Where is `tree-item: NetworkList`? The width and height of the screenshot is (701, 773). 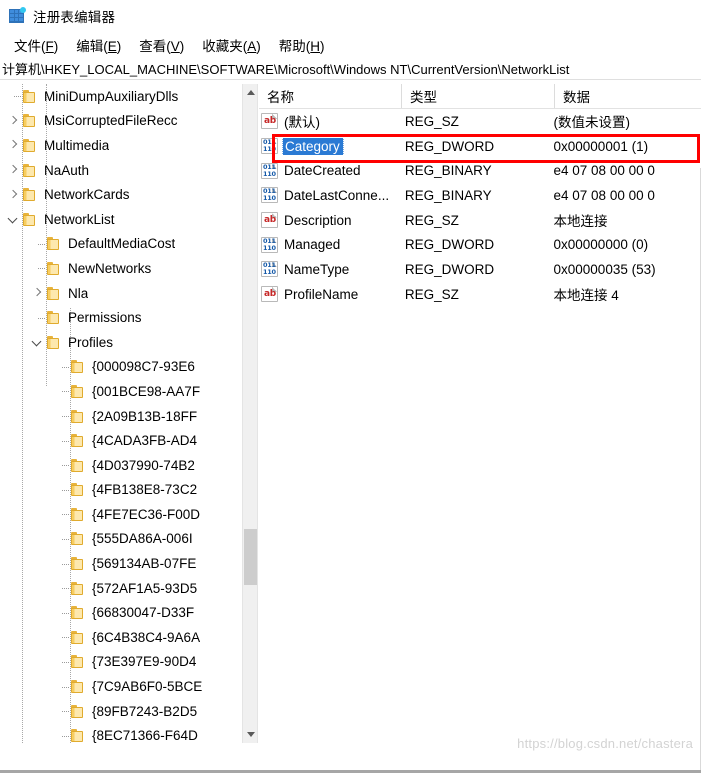 tree-item: NetworkList is located at coordinates (121, 219).